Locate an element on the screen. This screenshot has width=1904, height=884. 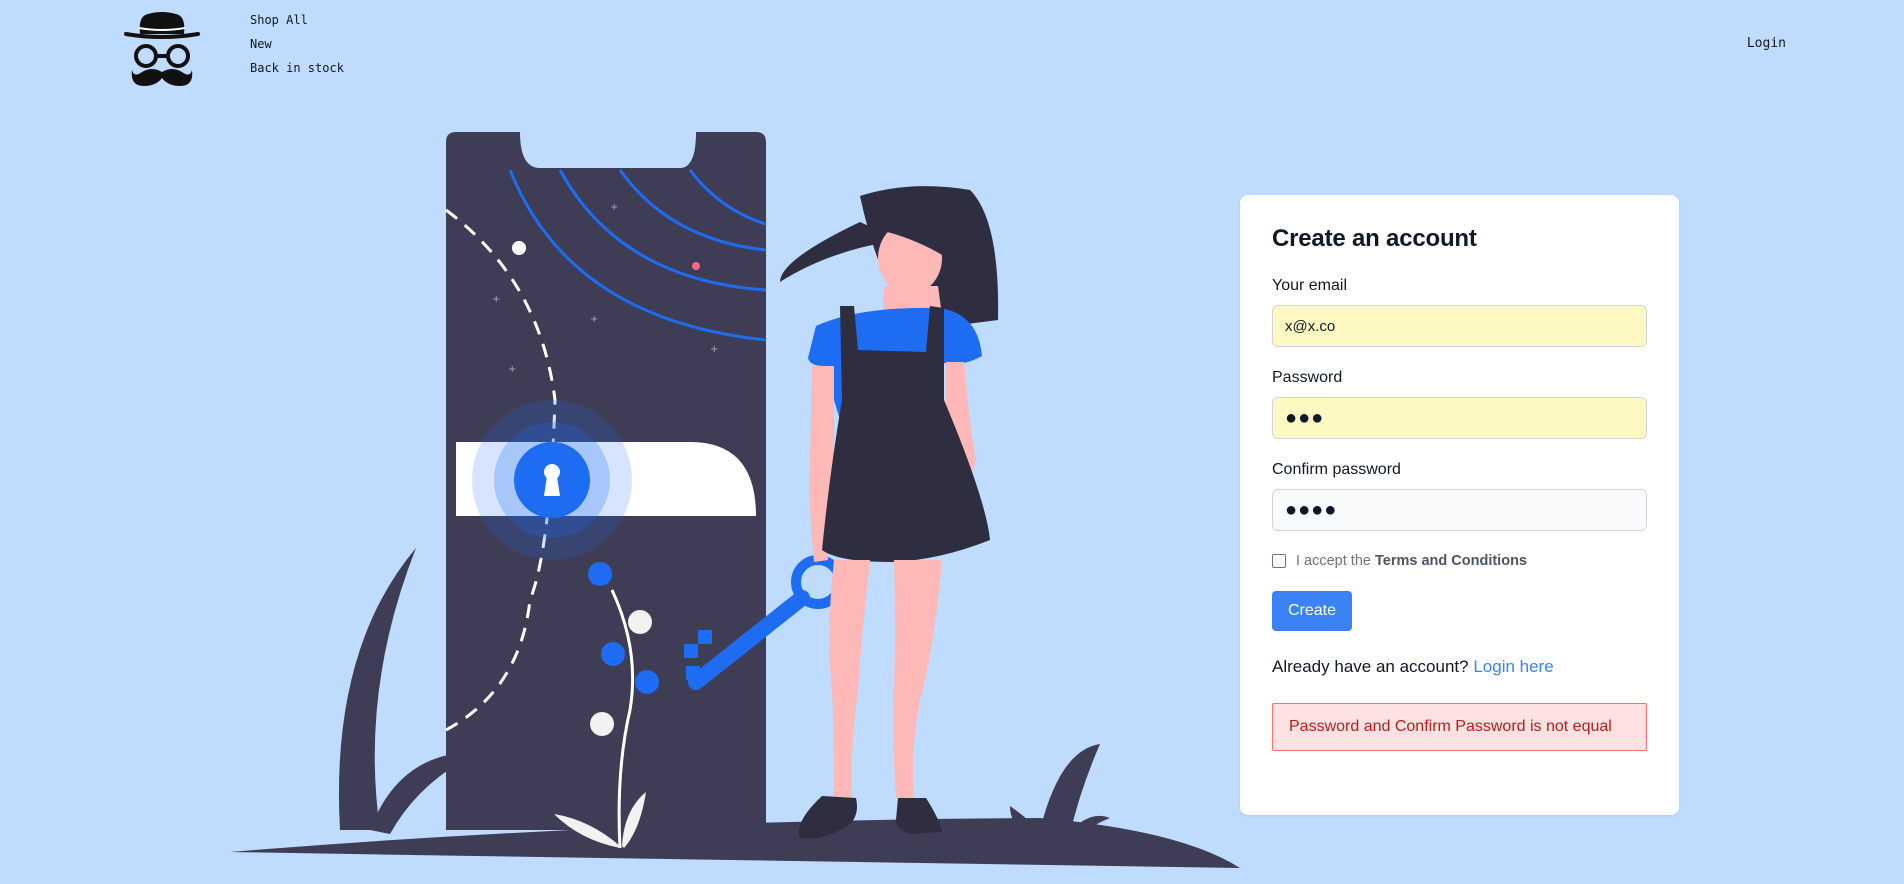
login-prompt: Already have an account? Login here is located at coordinates (1459, 667).